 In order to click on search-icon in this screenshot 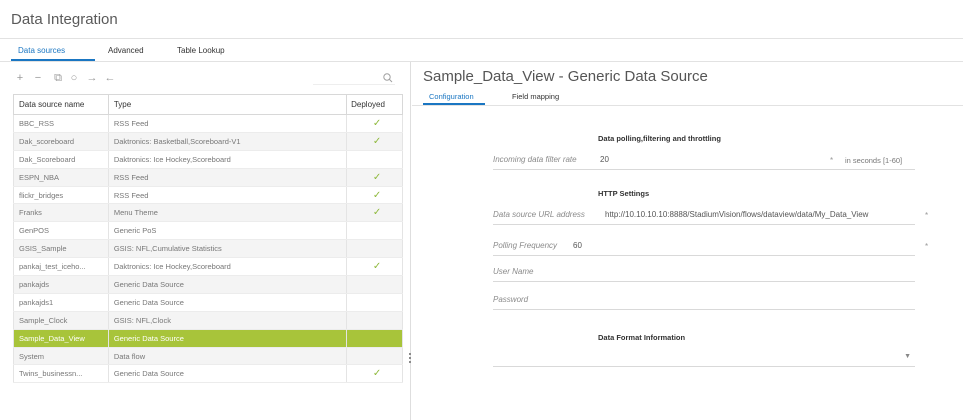, I will do `click(388, 78)`.